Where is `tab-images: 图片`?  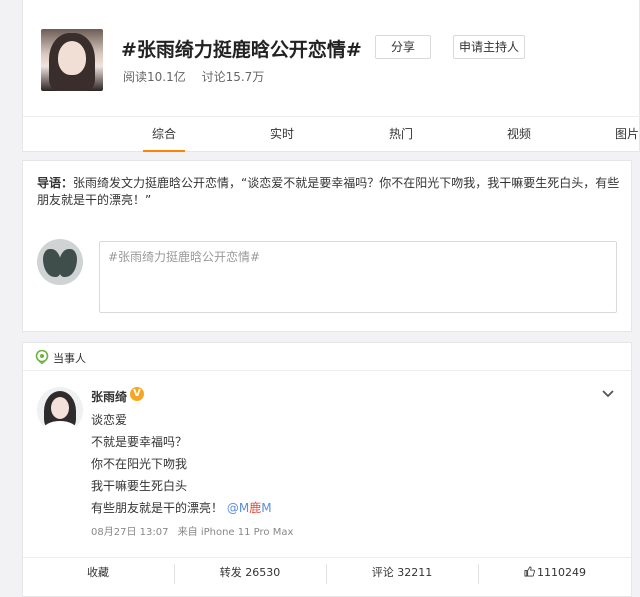 tab-images: 图片 is located at coordinates (627, 133).